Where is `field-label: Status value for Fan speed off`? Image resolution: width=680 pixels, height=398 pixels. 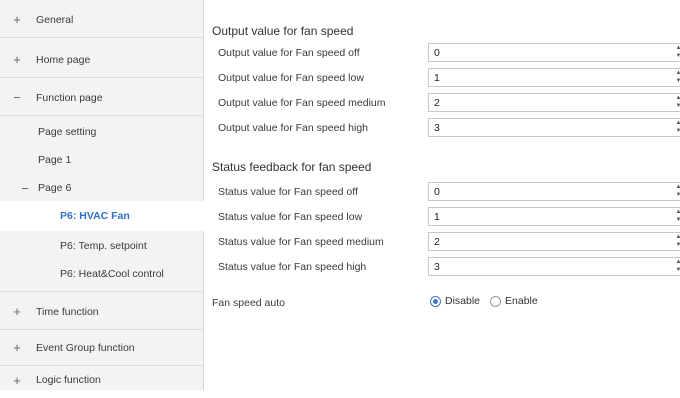 field-label: Status value for Fan speed off is located at coordinates (288, 192).